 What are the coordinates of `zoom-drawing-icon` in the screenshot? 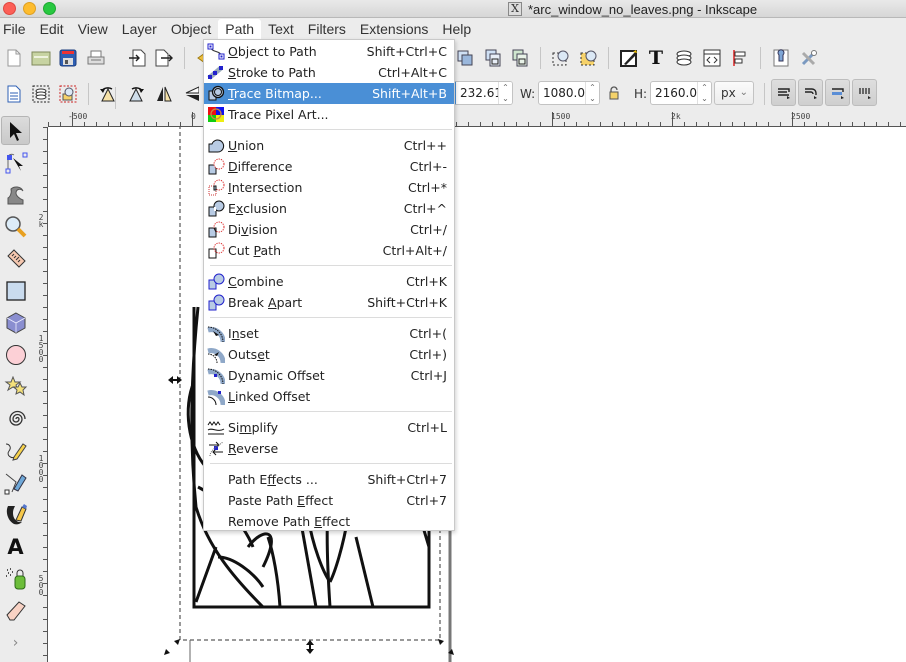 It's located at (589, 58).